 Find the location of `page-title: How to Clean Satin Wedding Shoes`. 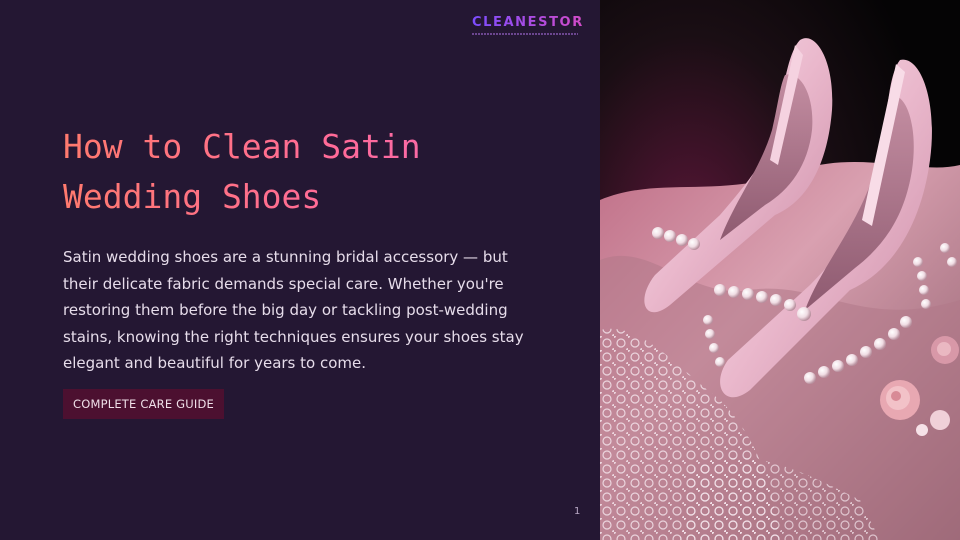

page-title: How to Clean Satin Wedding Shoes is located at coordinates (298, 172).